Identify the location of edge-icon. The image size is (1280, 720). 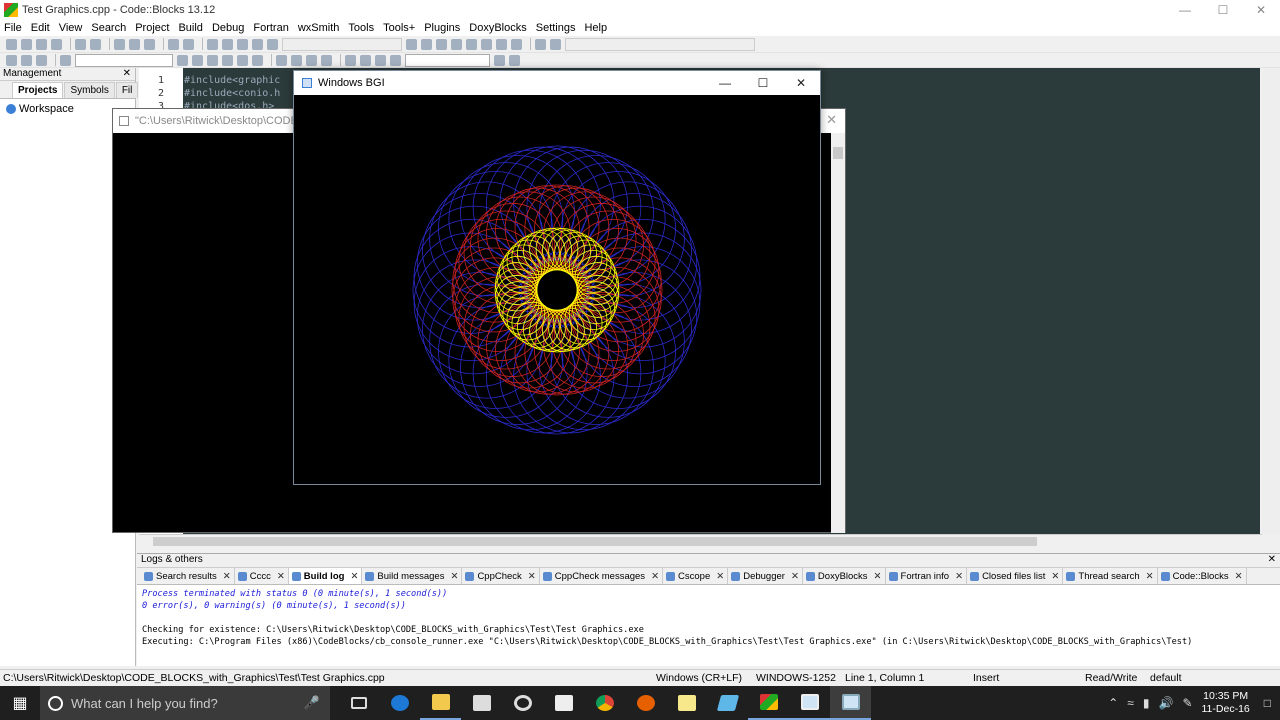
(399, 703).